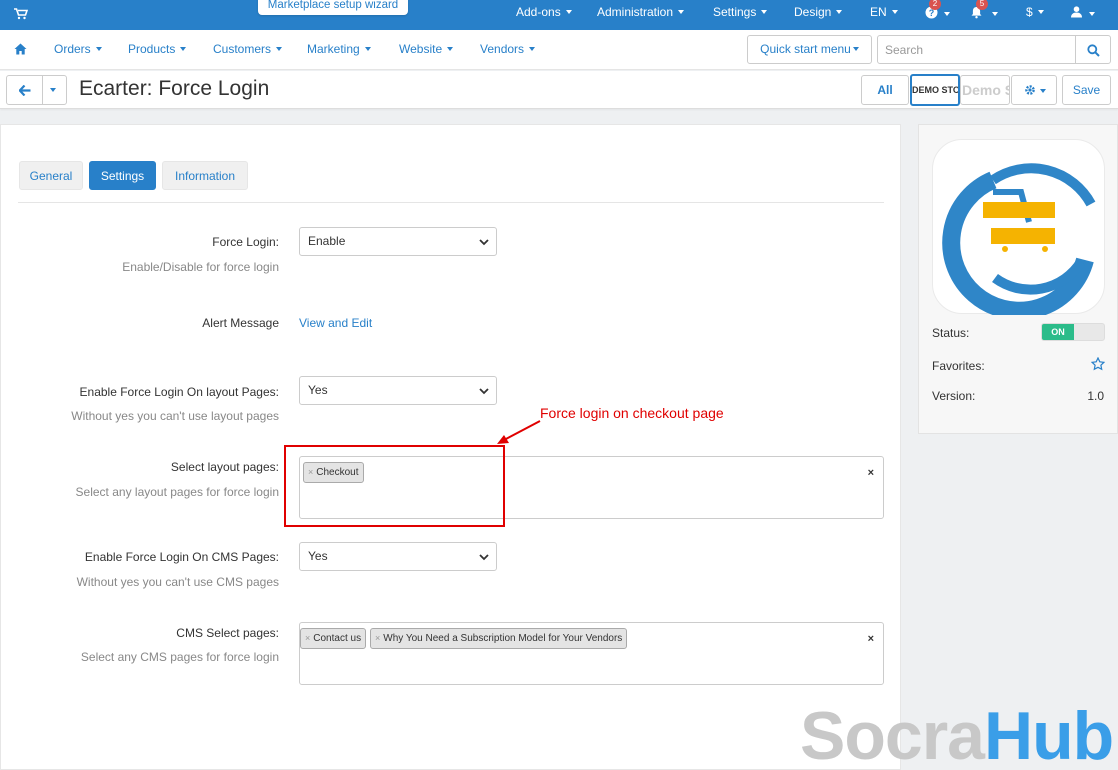 This screenshot has height=770, width=1118. I want to click on administration-menu: Administration, so click(641, 15).